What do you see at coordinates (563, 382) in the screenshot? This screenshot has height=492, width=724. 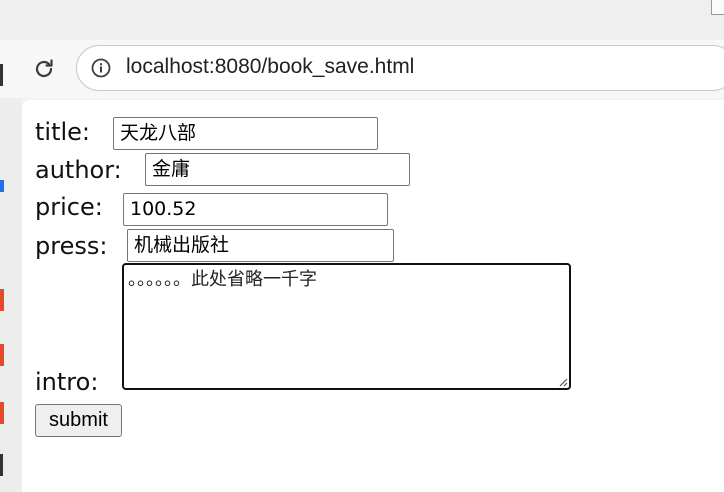 I see `resize-grip-icon` at bounding box center [563, 382].